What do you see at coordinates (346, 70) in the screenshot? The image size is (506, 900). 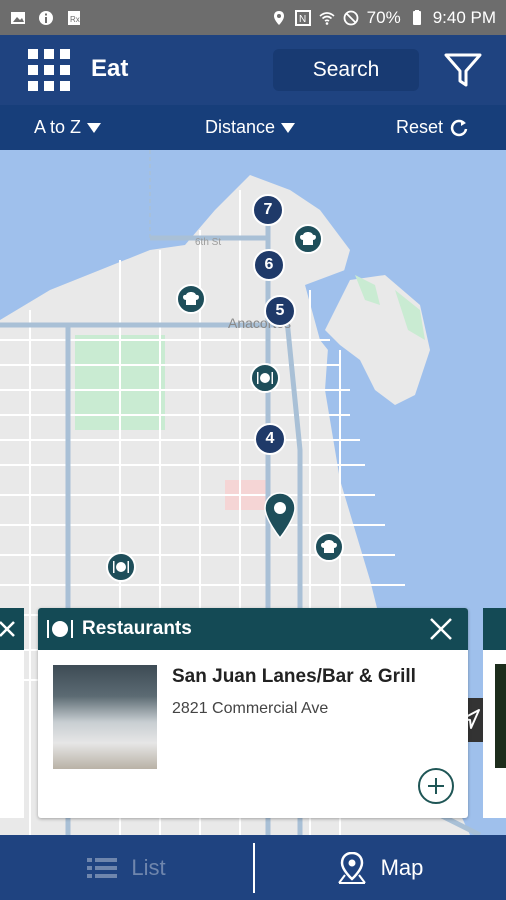 I see `search-button: Search` at bounding box center [346, 70].